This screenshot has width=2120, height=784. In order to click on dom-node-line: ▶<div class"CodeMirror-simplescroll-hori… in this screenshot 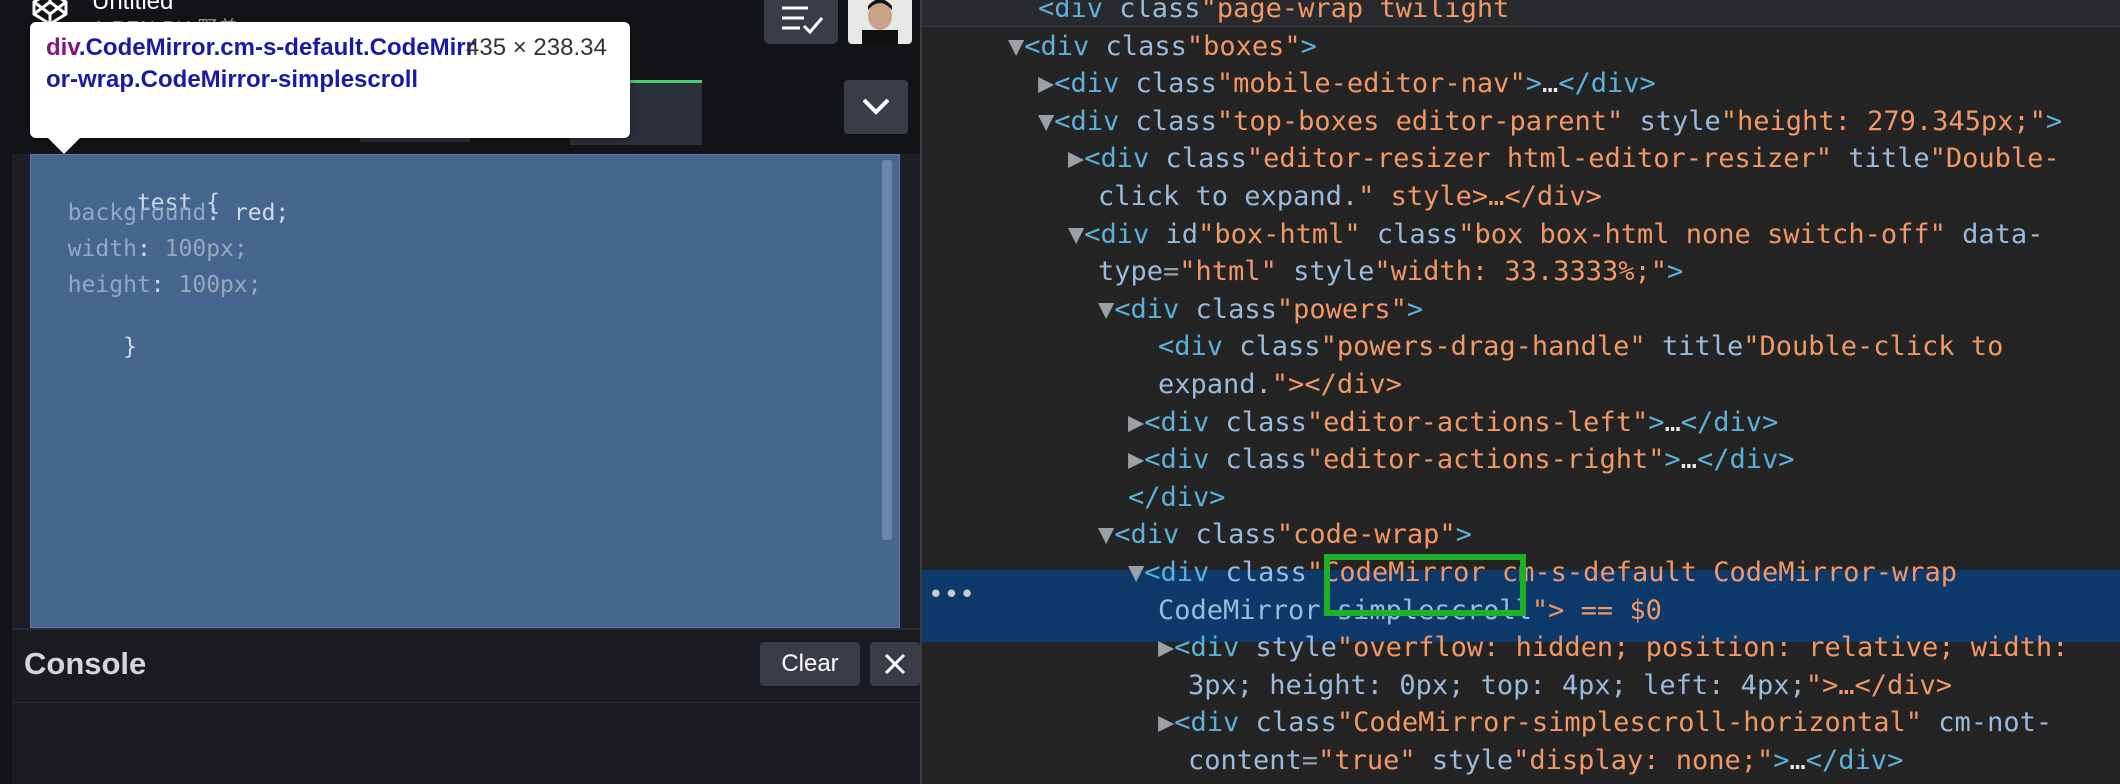, I will do `click(1605, 723)`.